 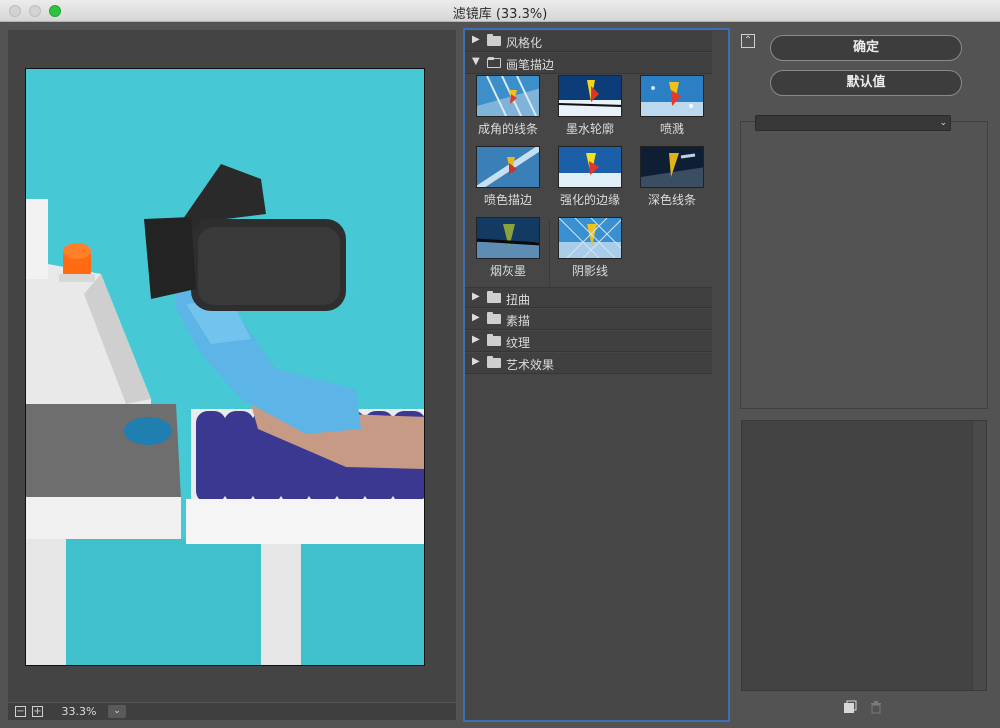 I want to click on filter-sumi-e: 烟灰墨, so click(x=508, y=250).